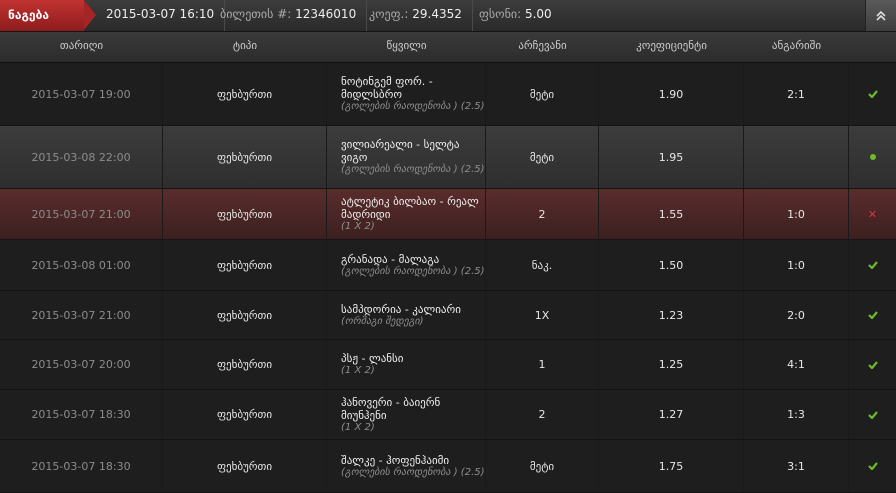  I want to click on event-name: ნოტინგემ ფორ. - მიდლსბრო, so click(387, 88).